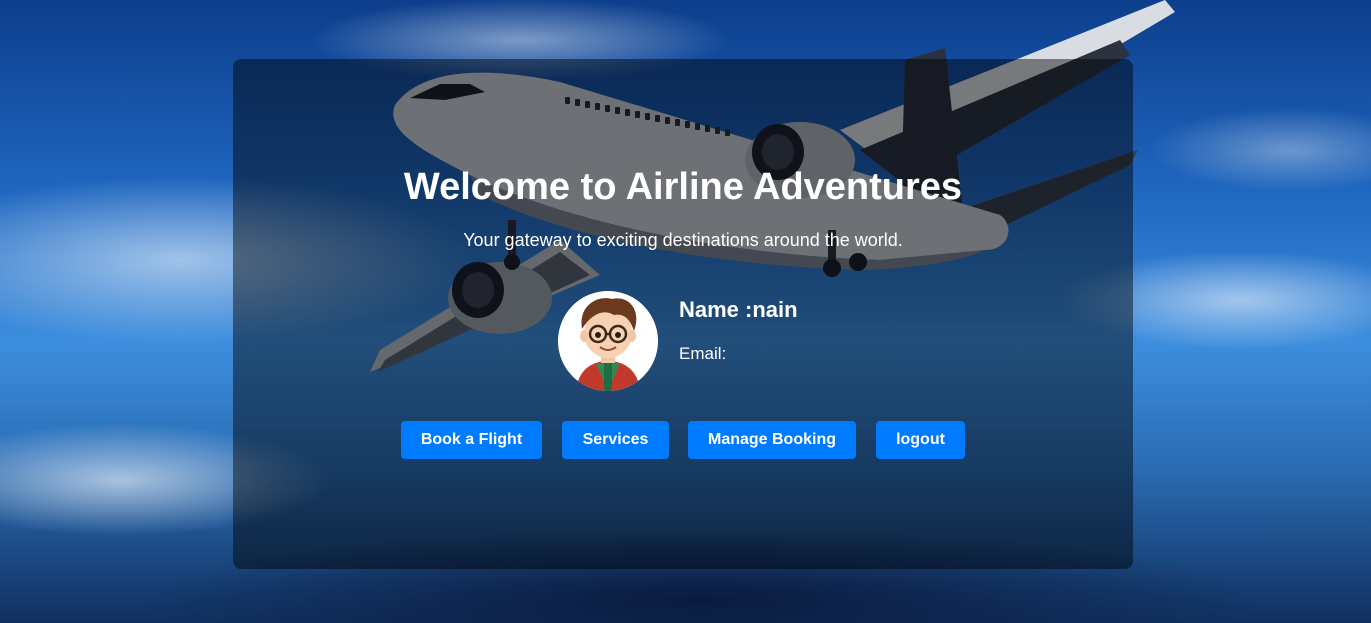  I want to click on book-flight-button: Book a Flight, so click(471, 440).